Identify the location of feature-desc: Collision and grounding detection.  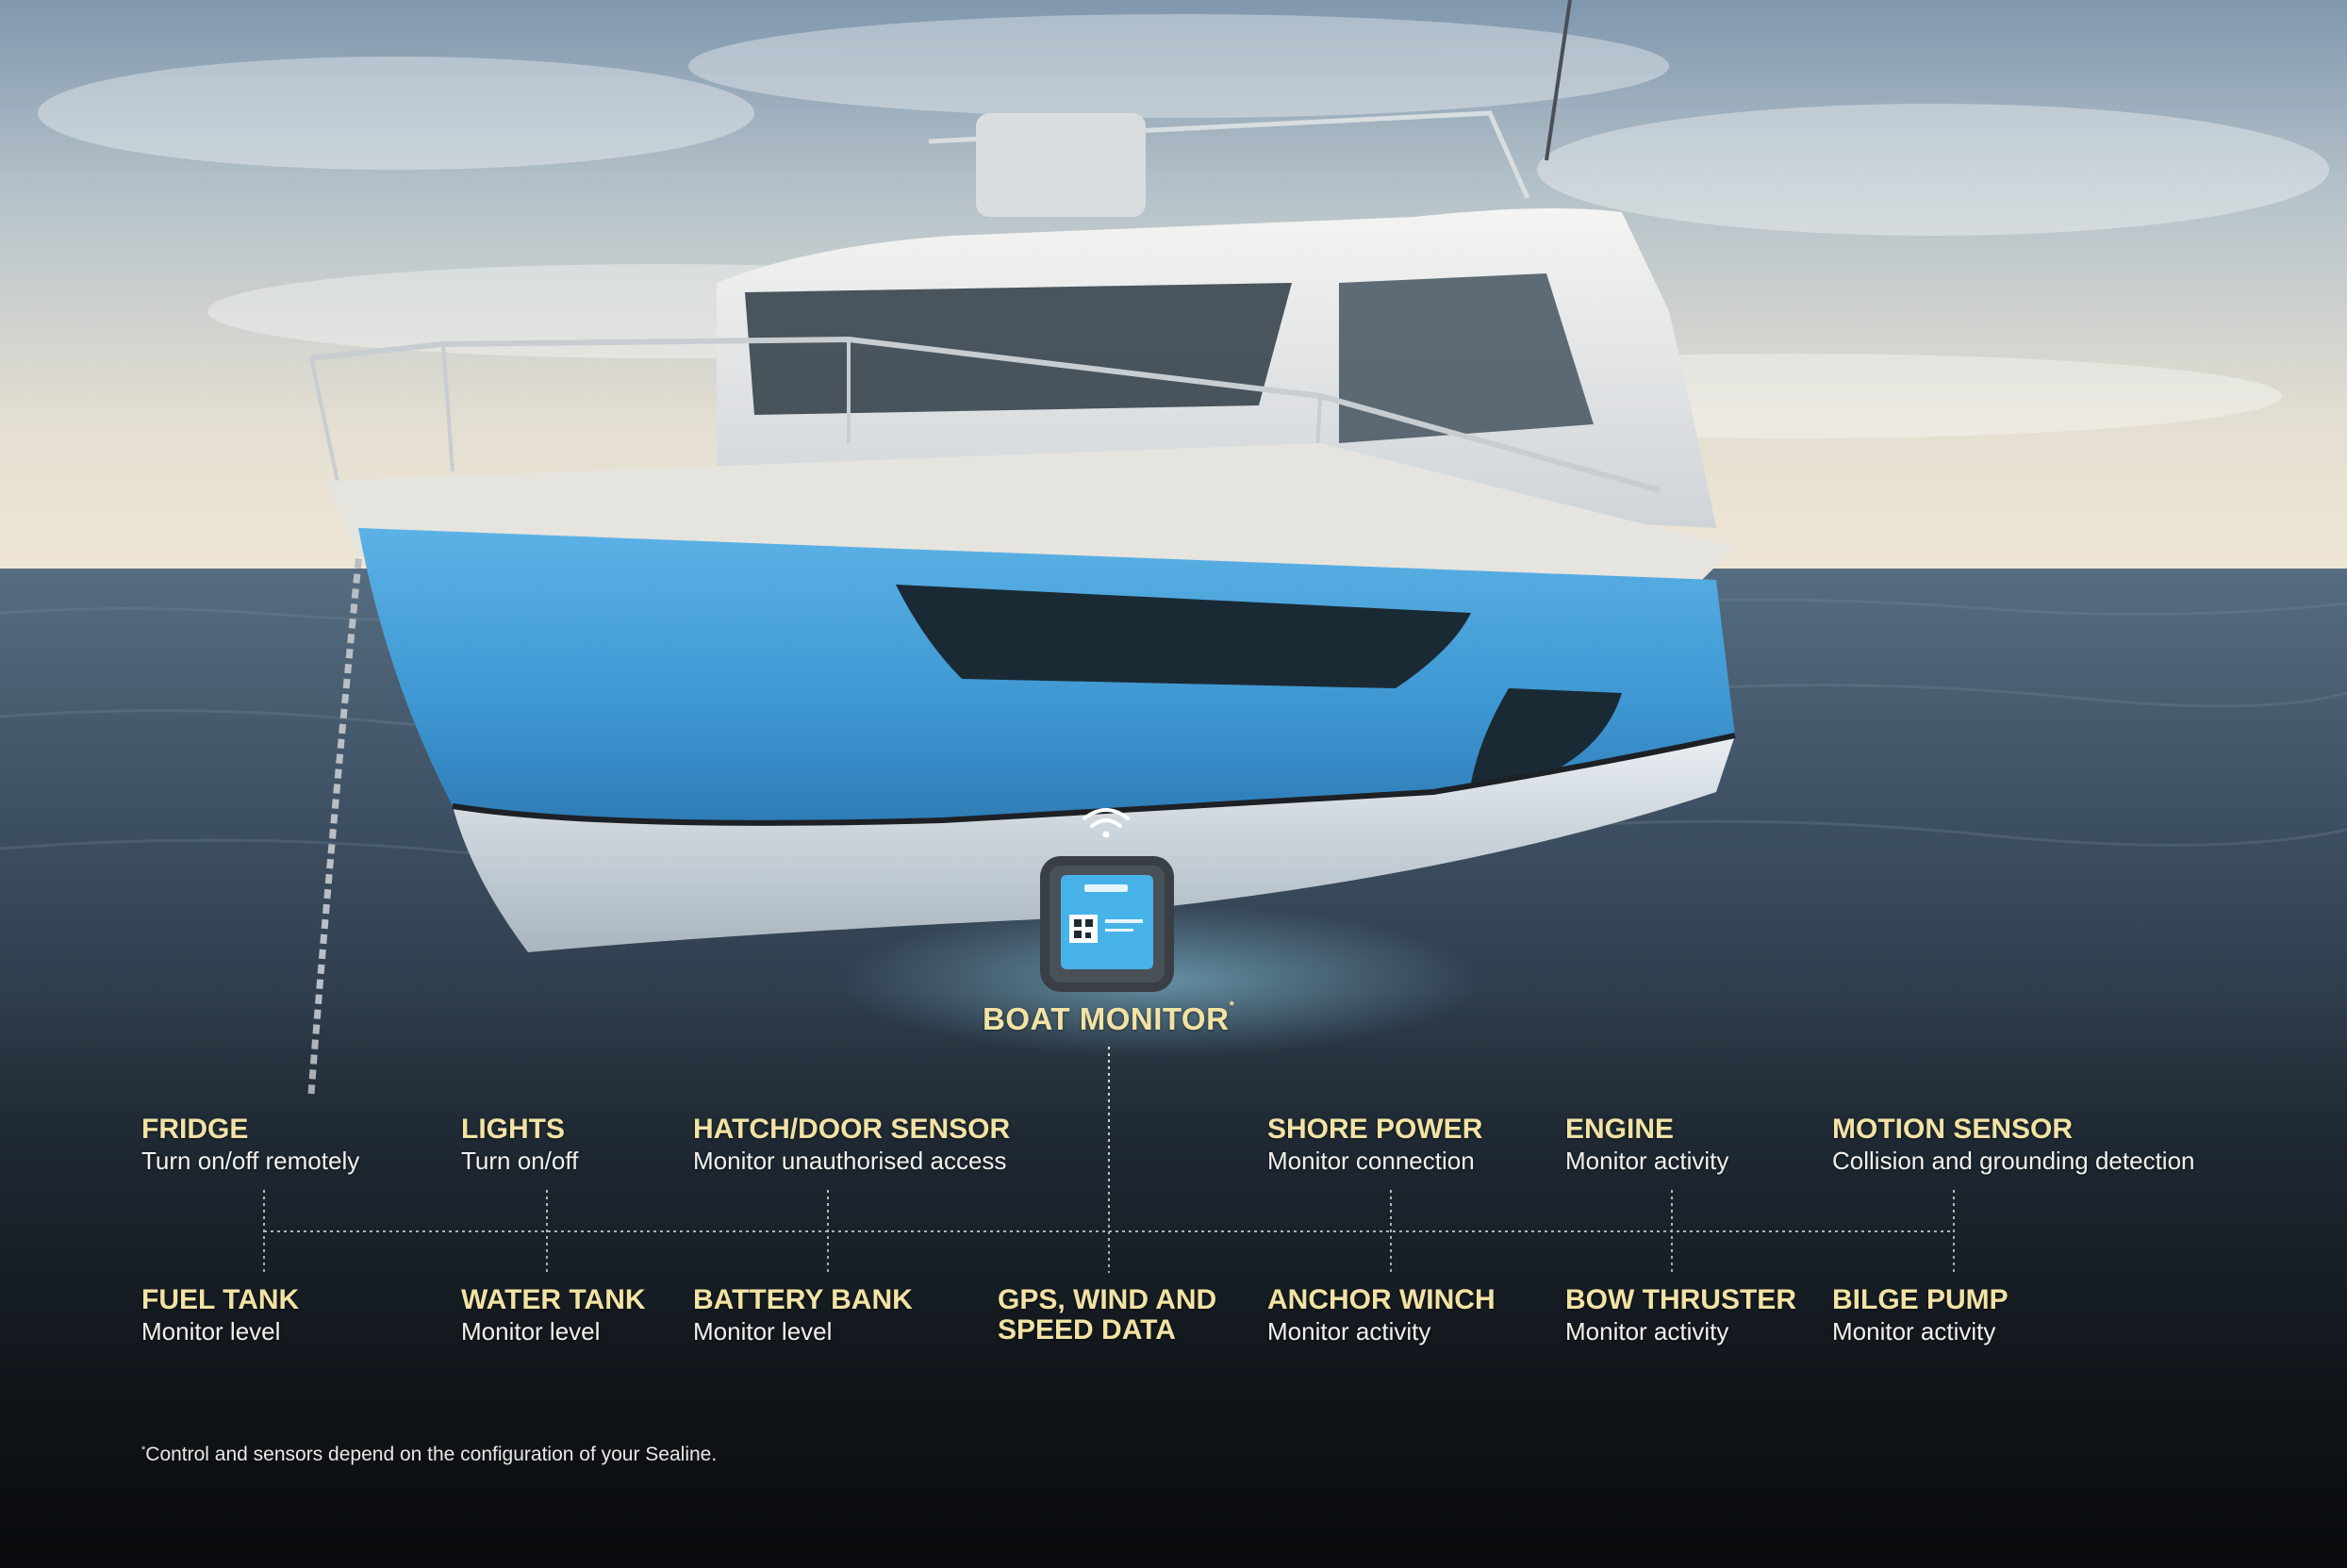
(2013, 1161).